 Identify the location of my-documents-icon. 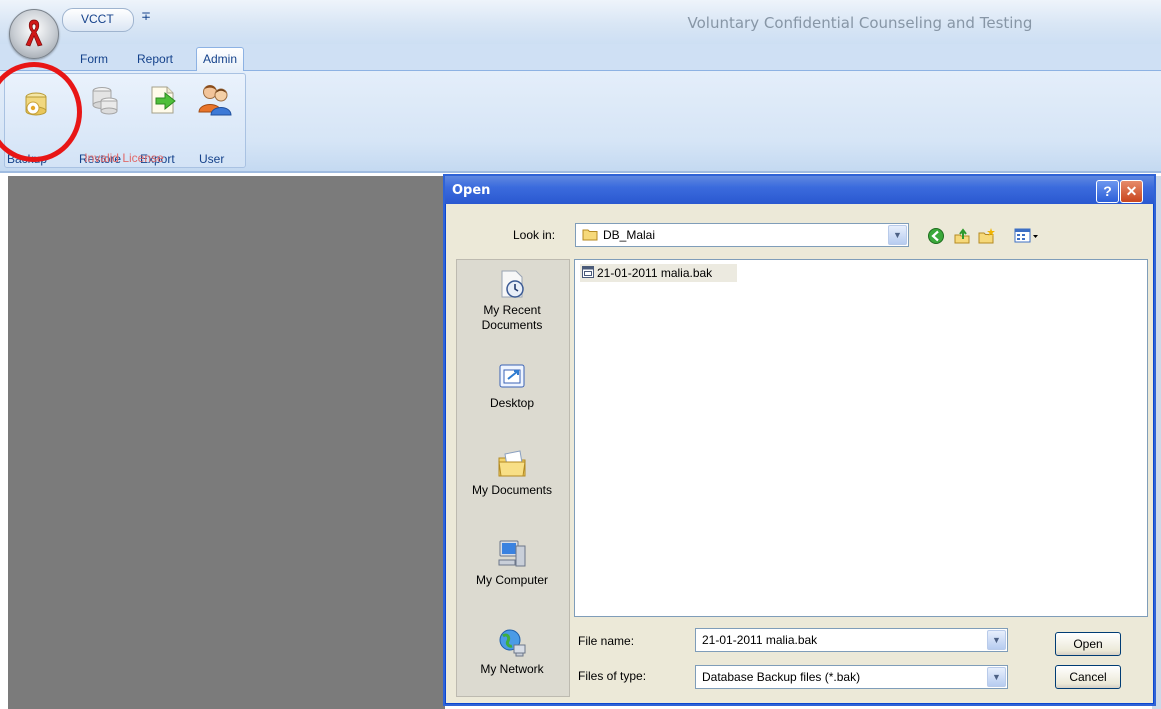
(512, 463).